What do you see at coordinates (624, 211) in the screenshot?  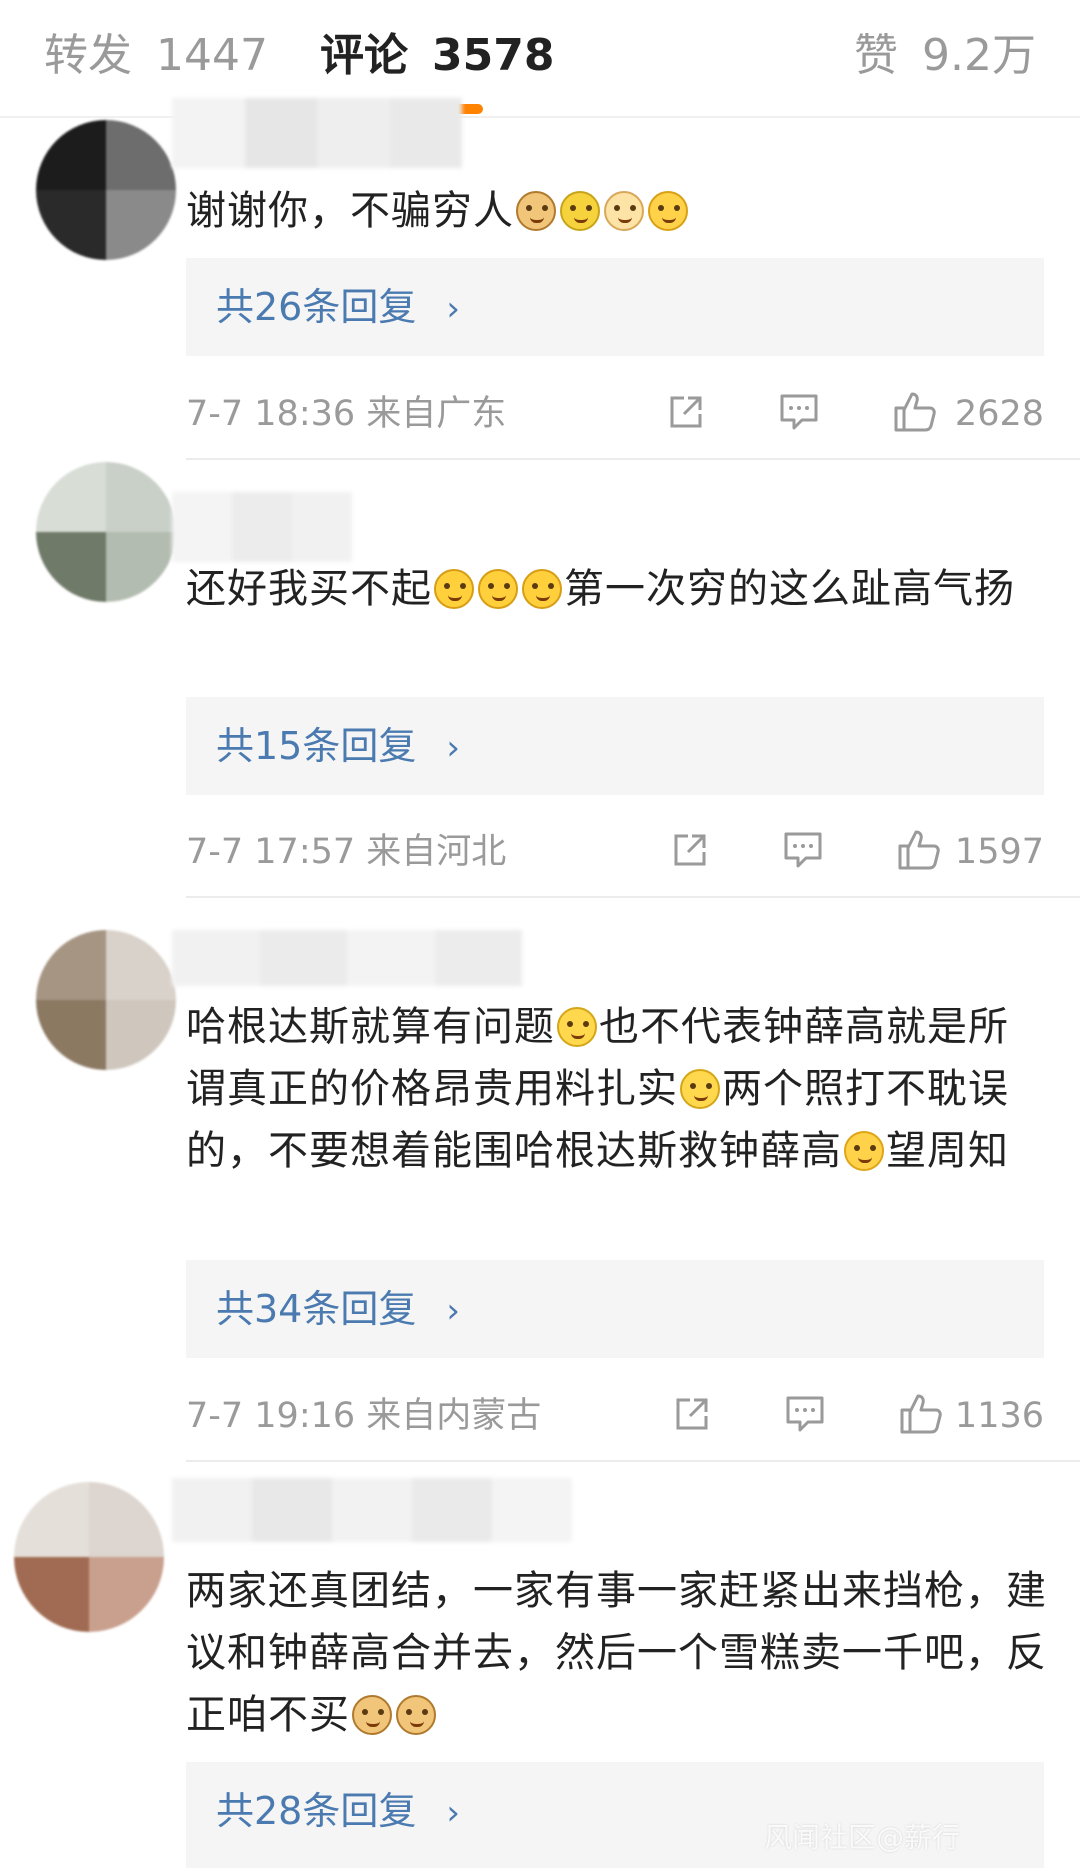 I see `sad-emoji-icon` at bounding box center [624, 211].